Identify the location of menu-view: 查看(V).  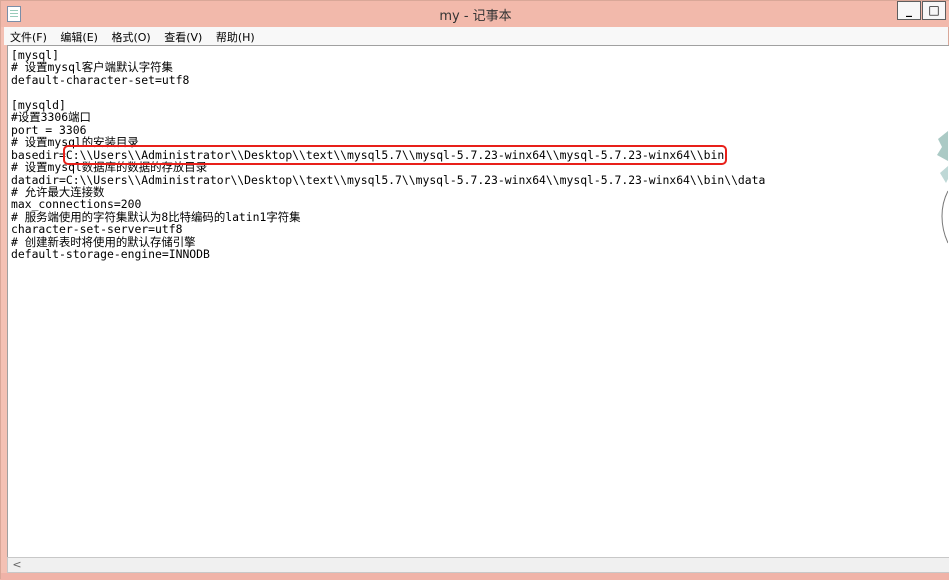
(182, 36).